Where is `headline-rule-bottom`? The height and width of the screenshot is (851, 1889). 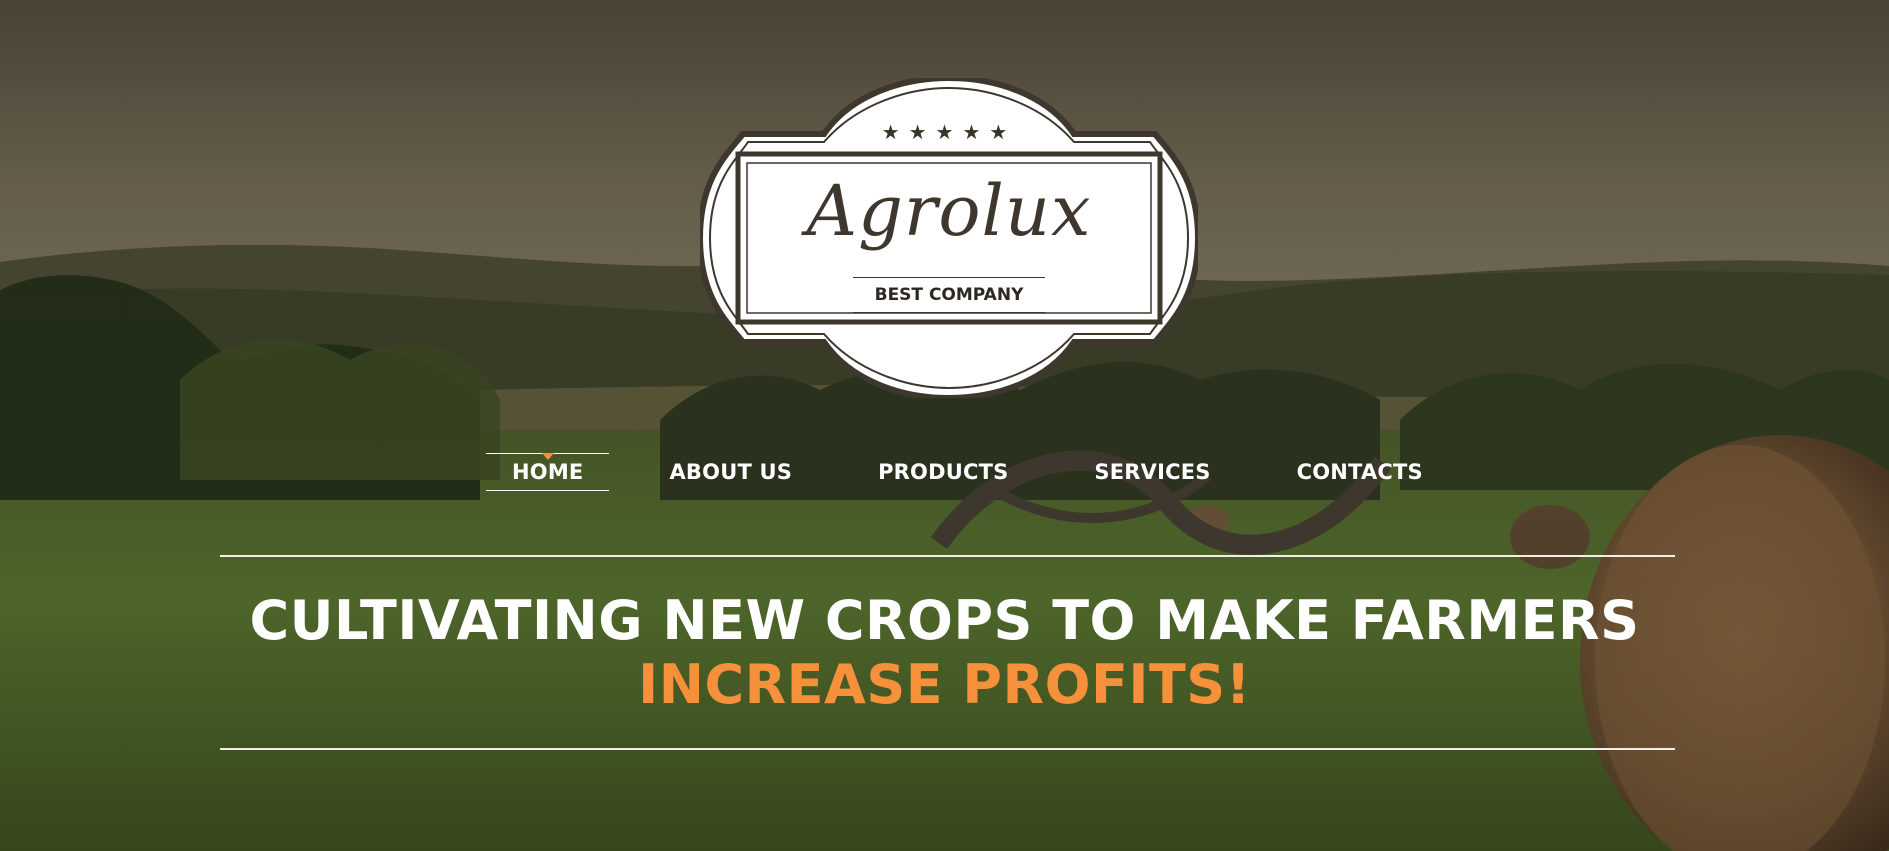
headline-rule-bottom is located at coordinates (947, 749).